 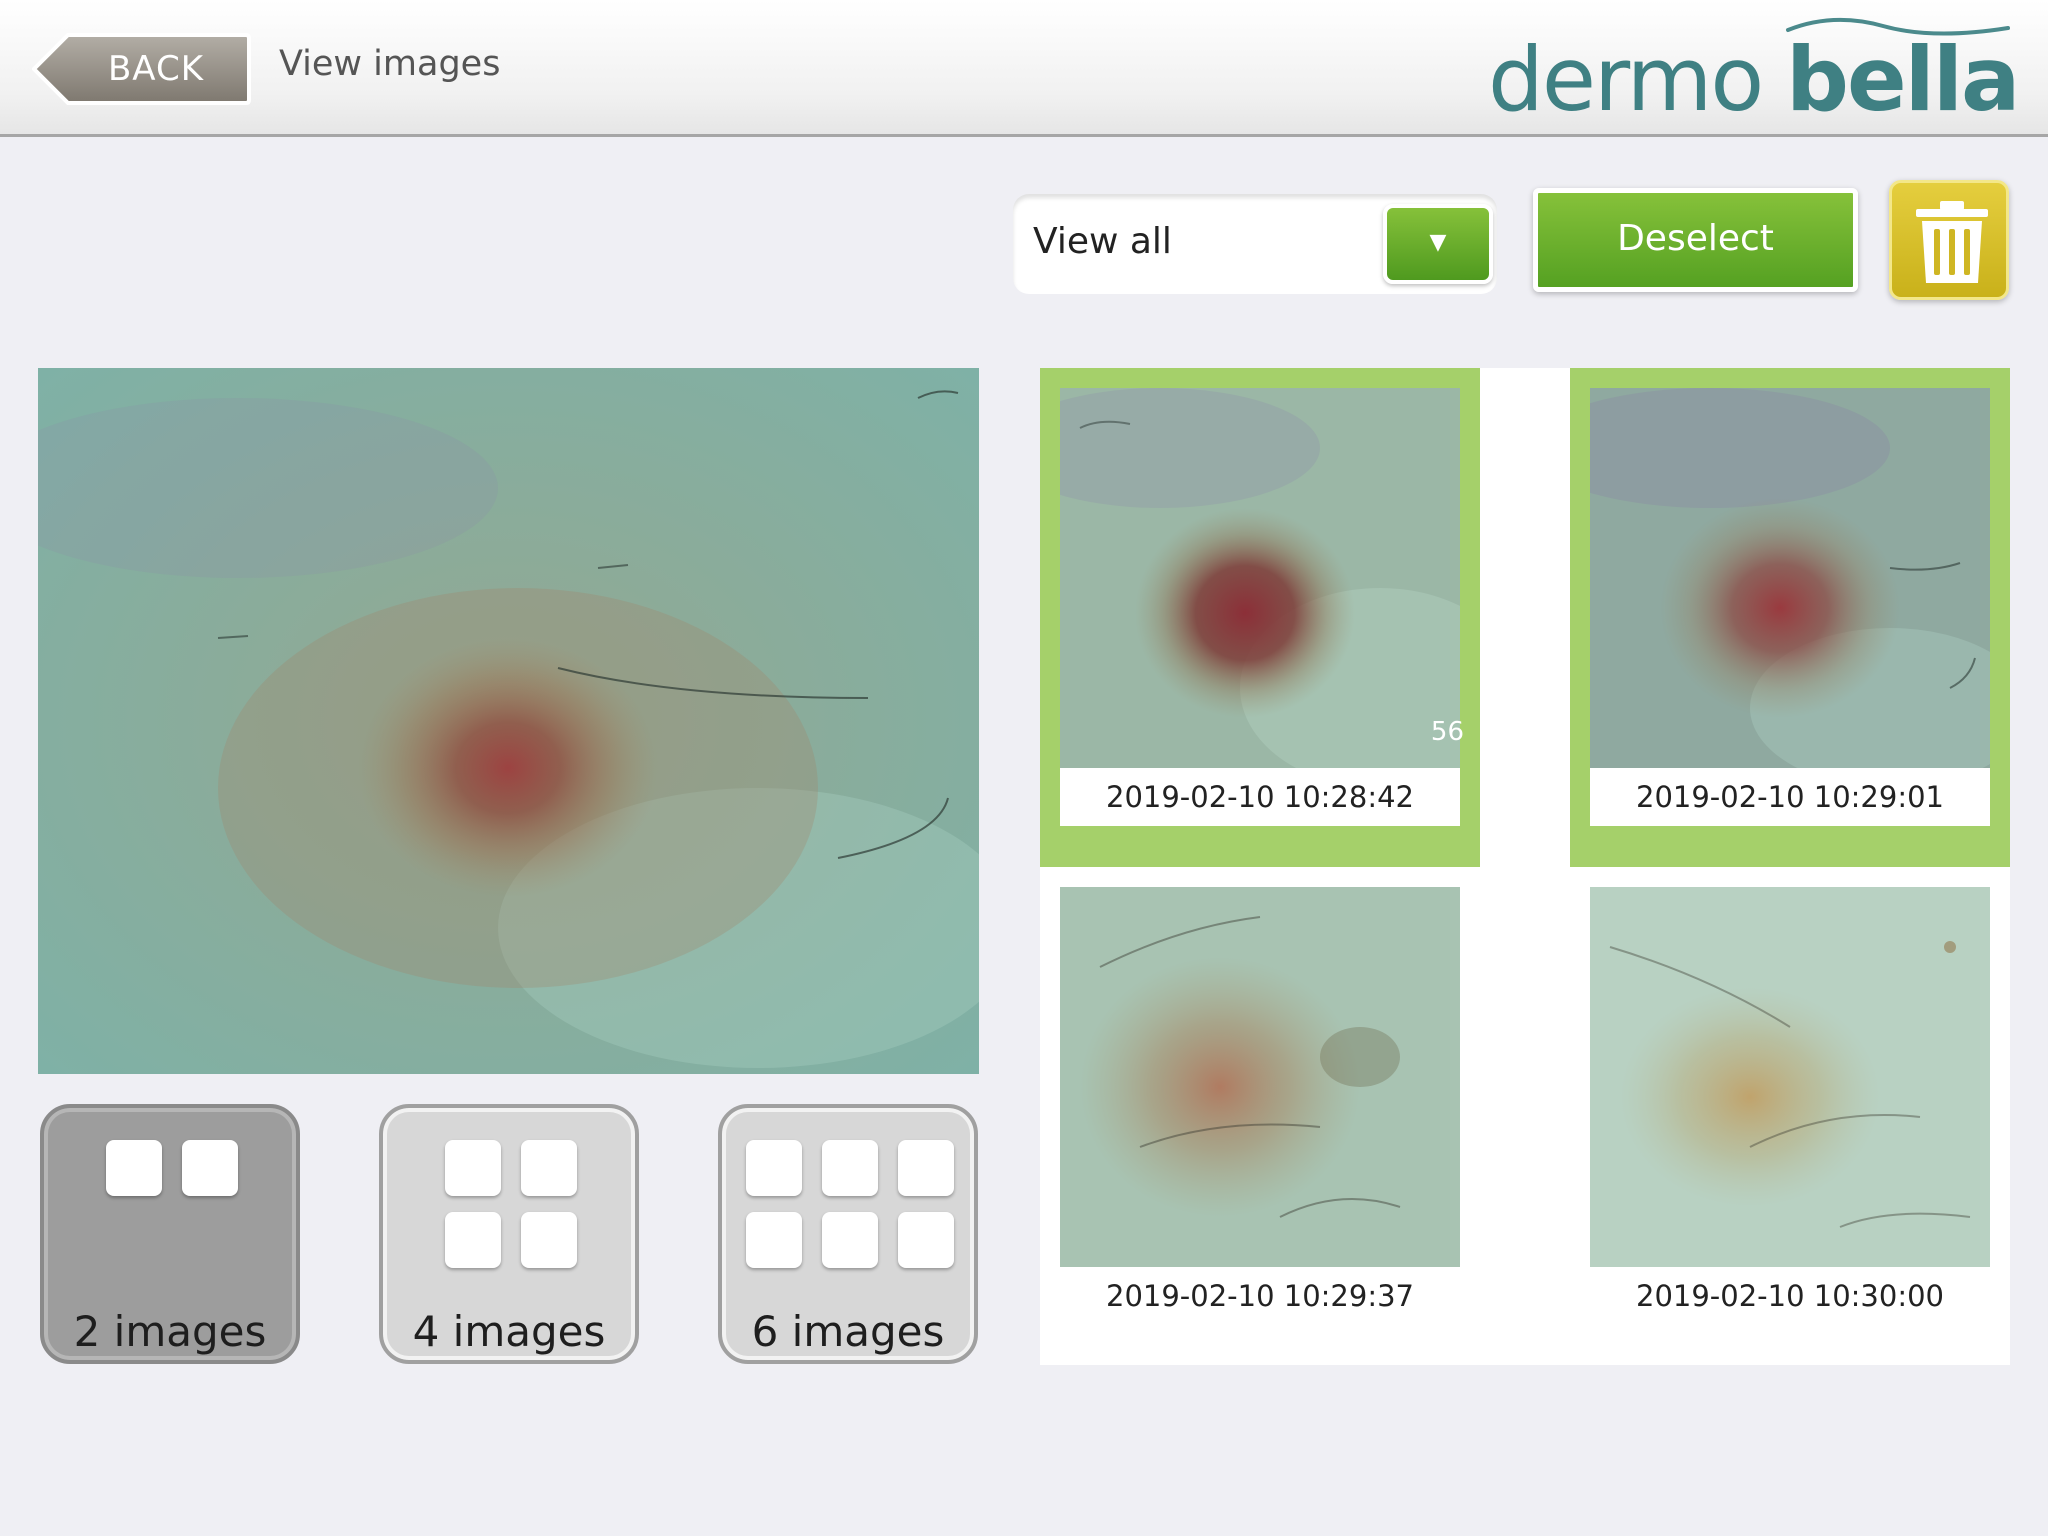 I want to click on dropdown-toggle-button: ▼, so click(x=1438, y=244).